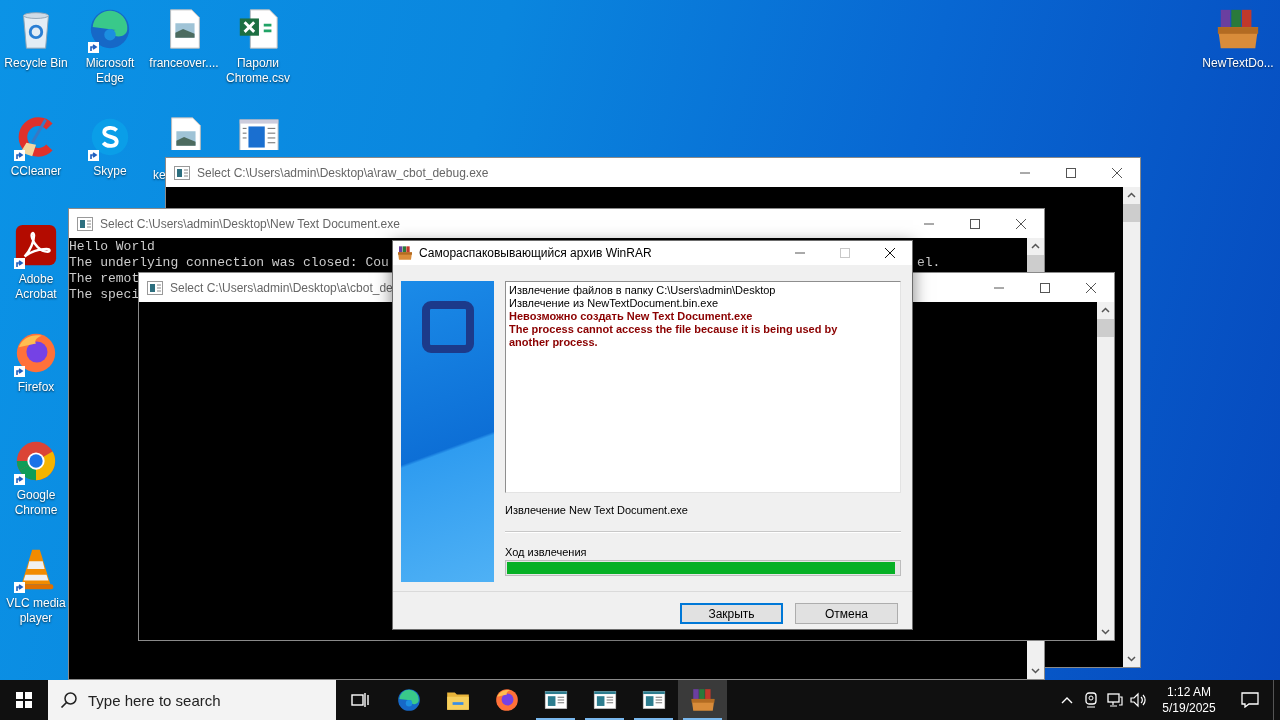 This screenshot has height=720, width=1280. Describe the element at coordinates (1115, 700) in the screenshot. I see `network-icon` at that location.